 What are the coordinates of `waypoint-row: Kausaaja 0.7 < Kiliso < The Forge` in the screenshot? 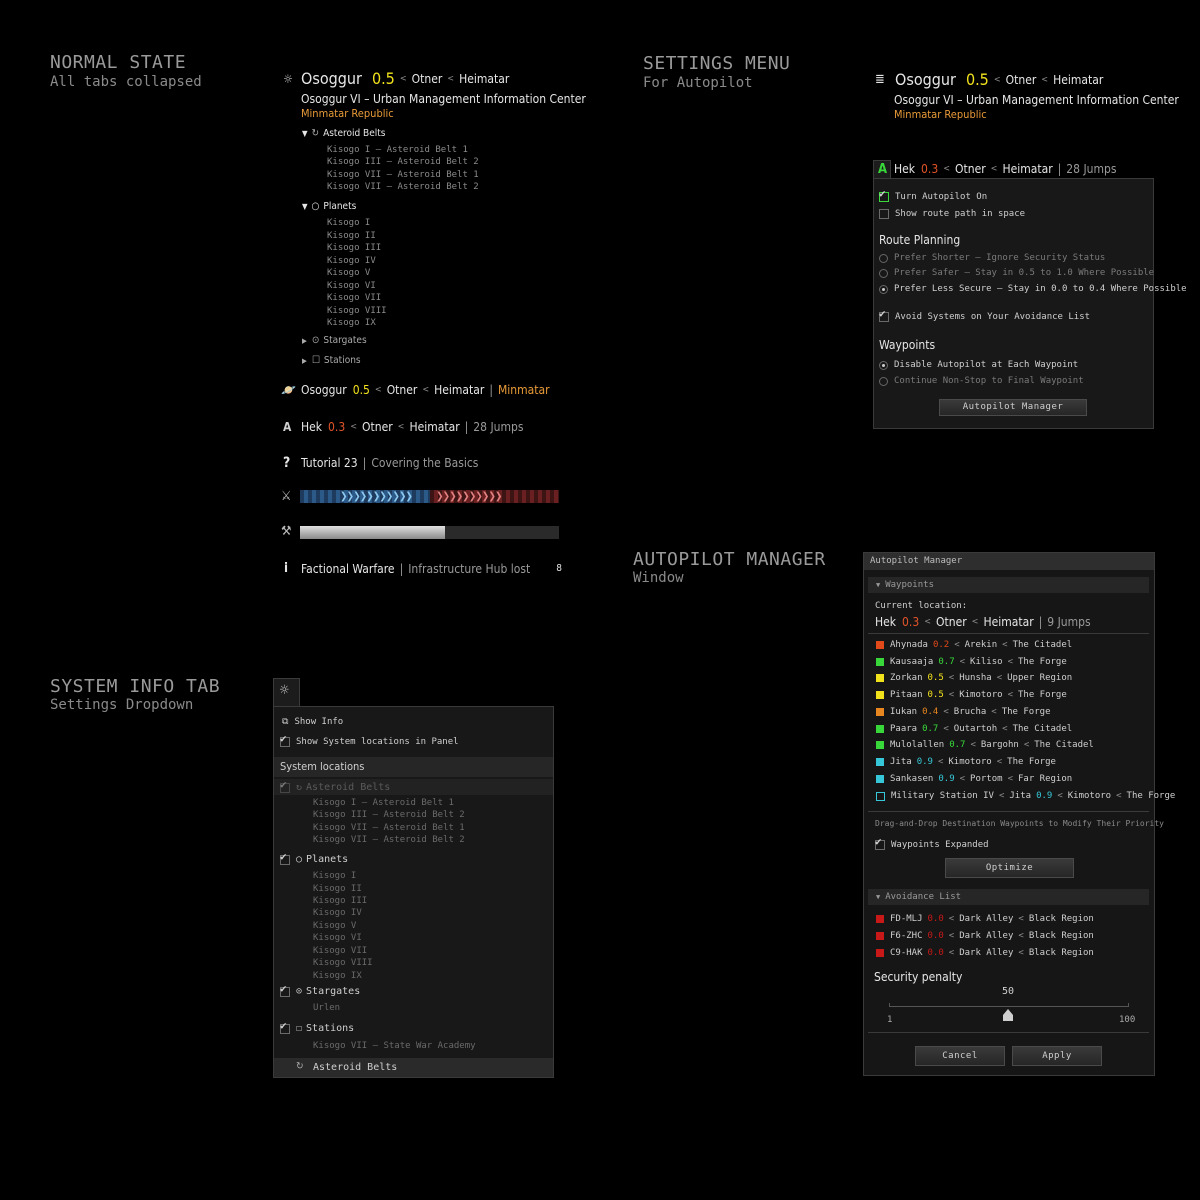 It's located at (971, 662).